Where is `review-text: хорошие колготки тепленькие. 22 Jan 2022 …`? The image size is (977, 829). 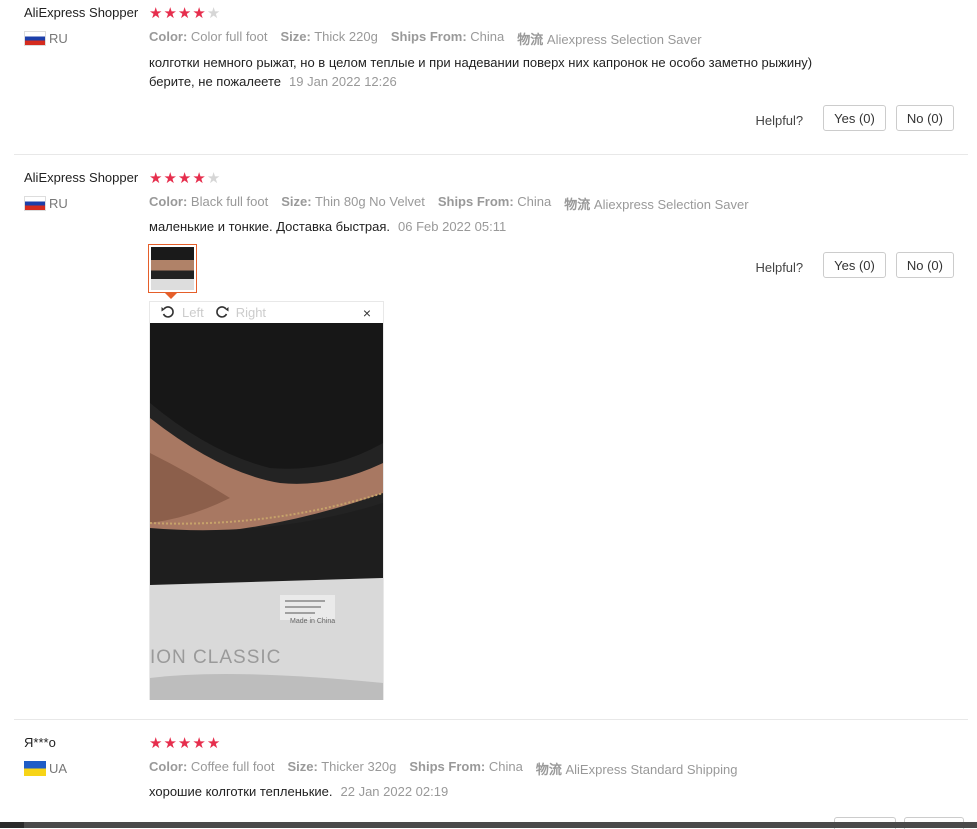 review-text: хорошие колготки тепленькие. 22 Jan 2022 … is located at coordinates (298, 791).